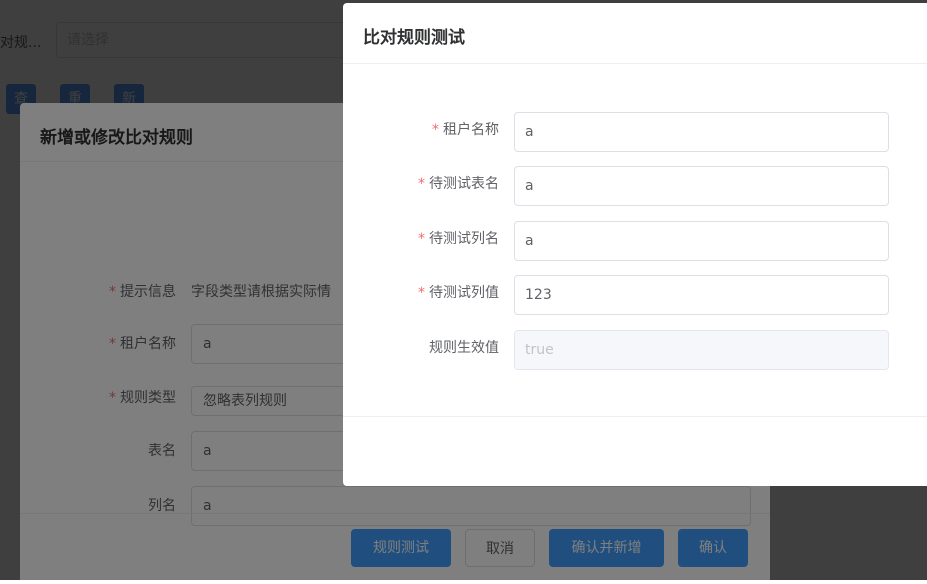  What do you see at coordinates (701, 350) in the screenshot?
I see `effective-value-input: true` at bounding box center [701, 350].